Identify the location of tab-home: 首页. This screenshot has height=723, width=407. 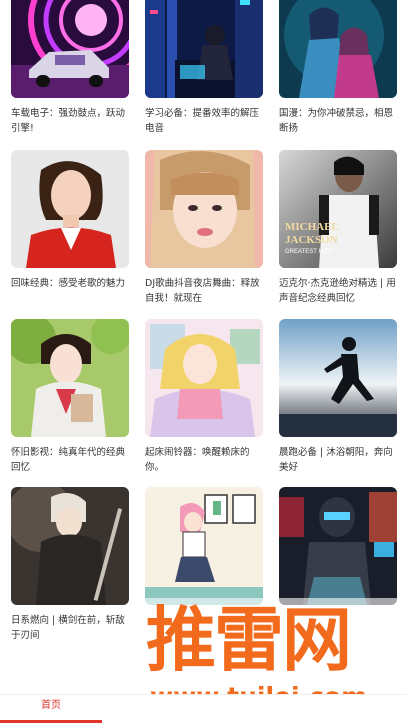
(51, 709).